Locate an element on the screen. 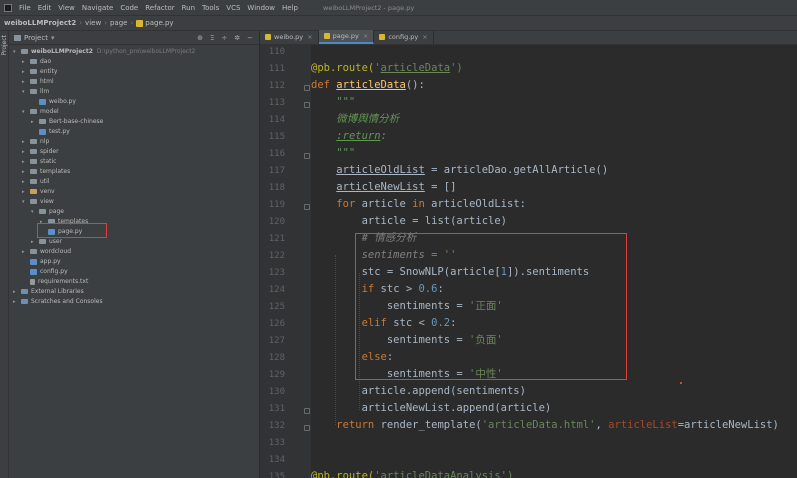  tree-item: ▸ nlp is located at coordinates (29, 141).